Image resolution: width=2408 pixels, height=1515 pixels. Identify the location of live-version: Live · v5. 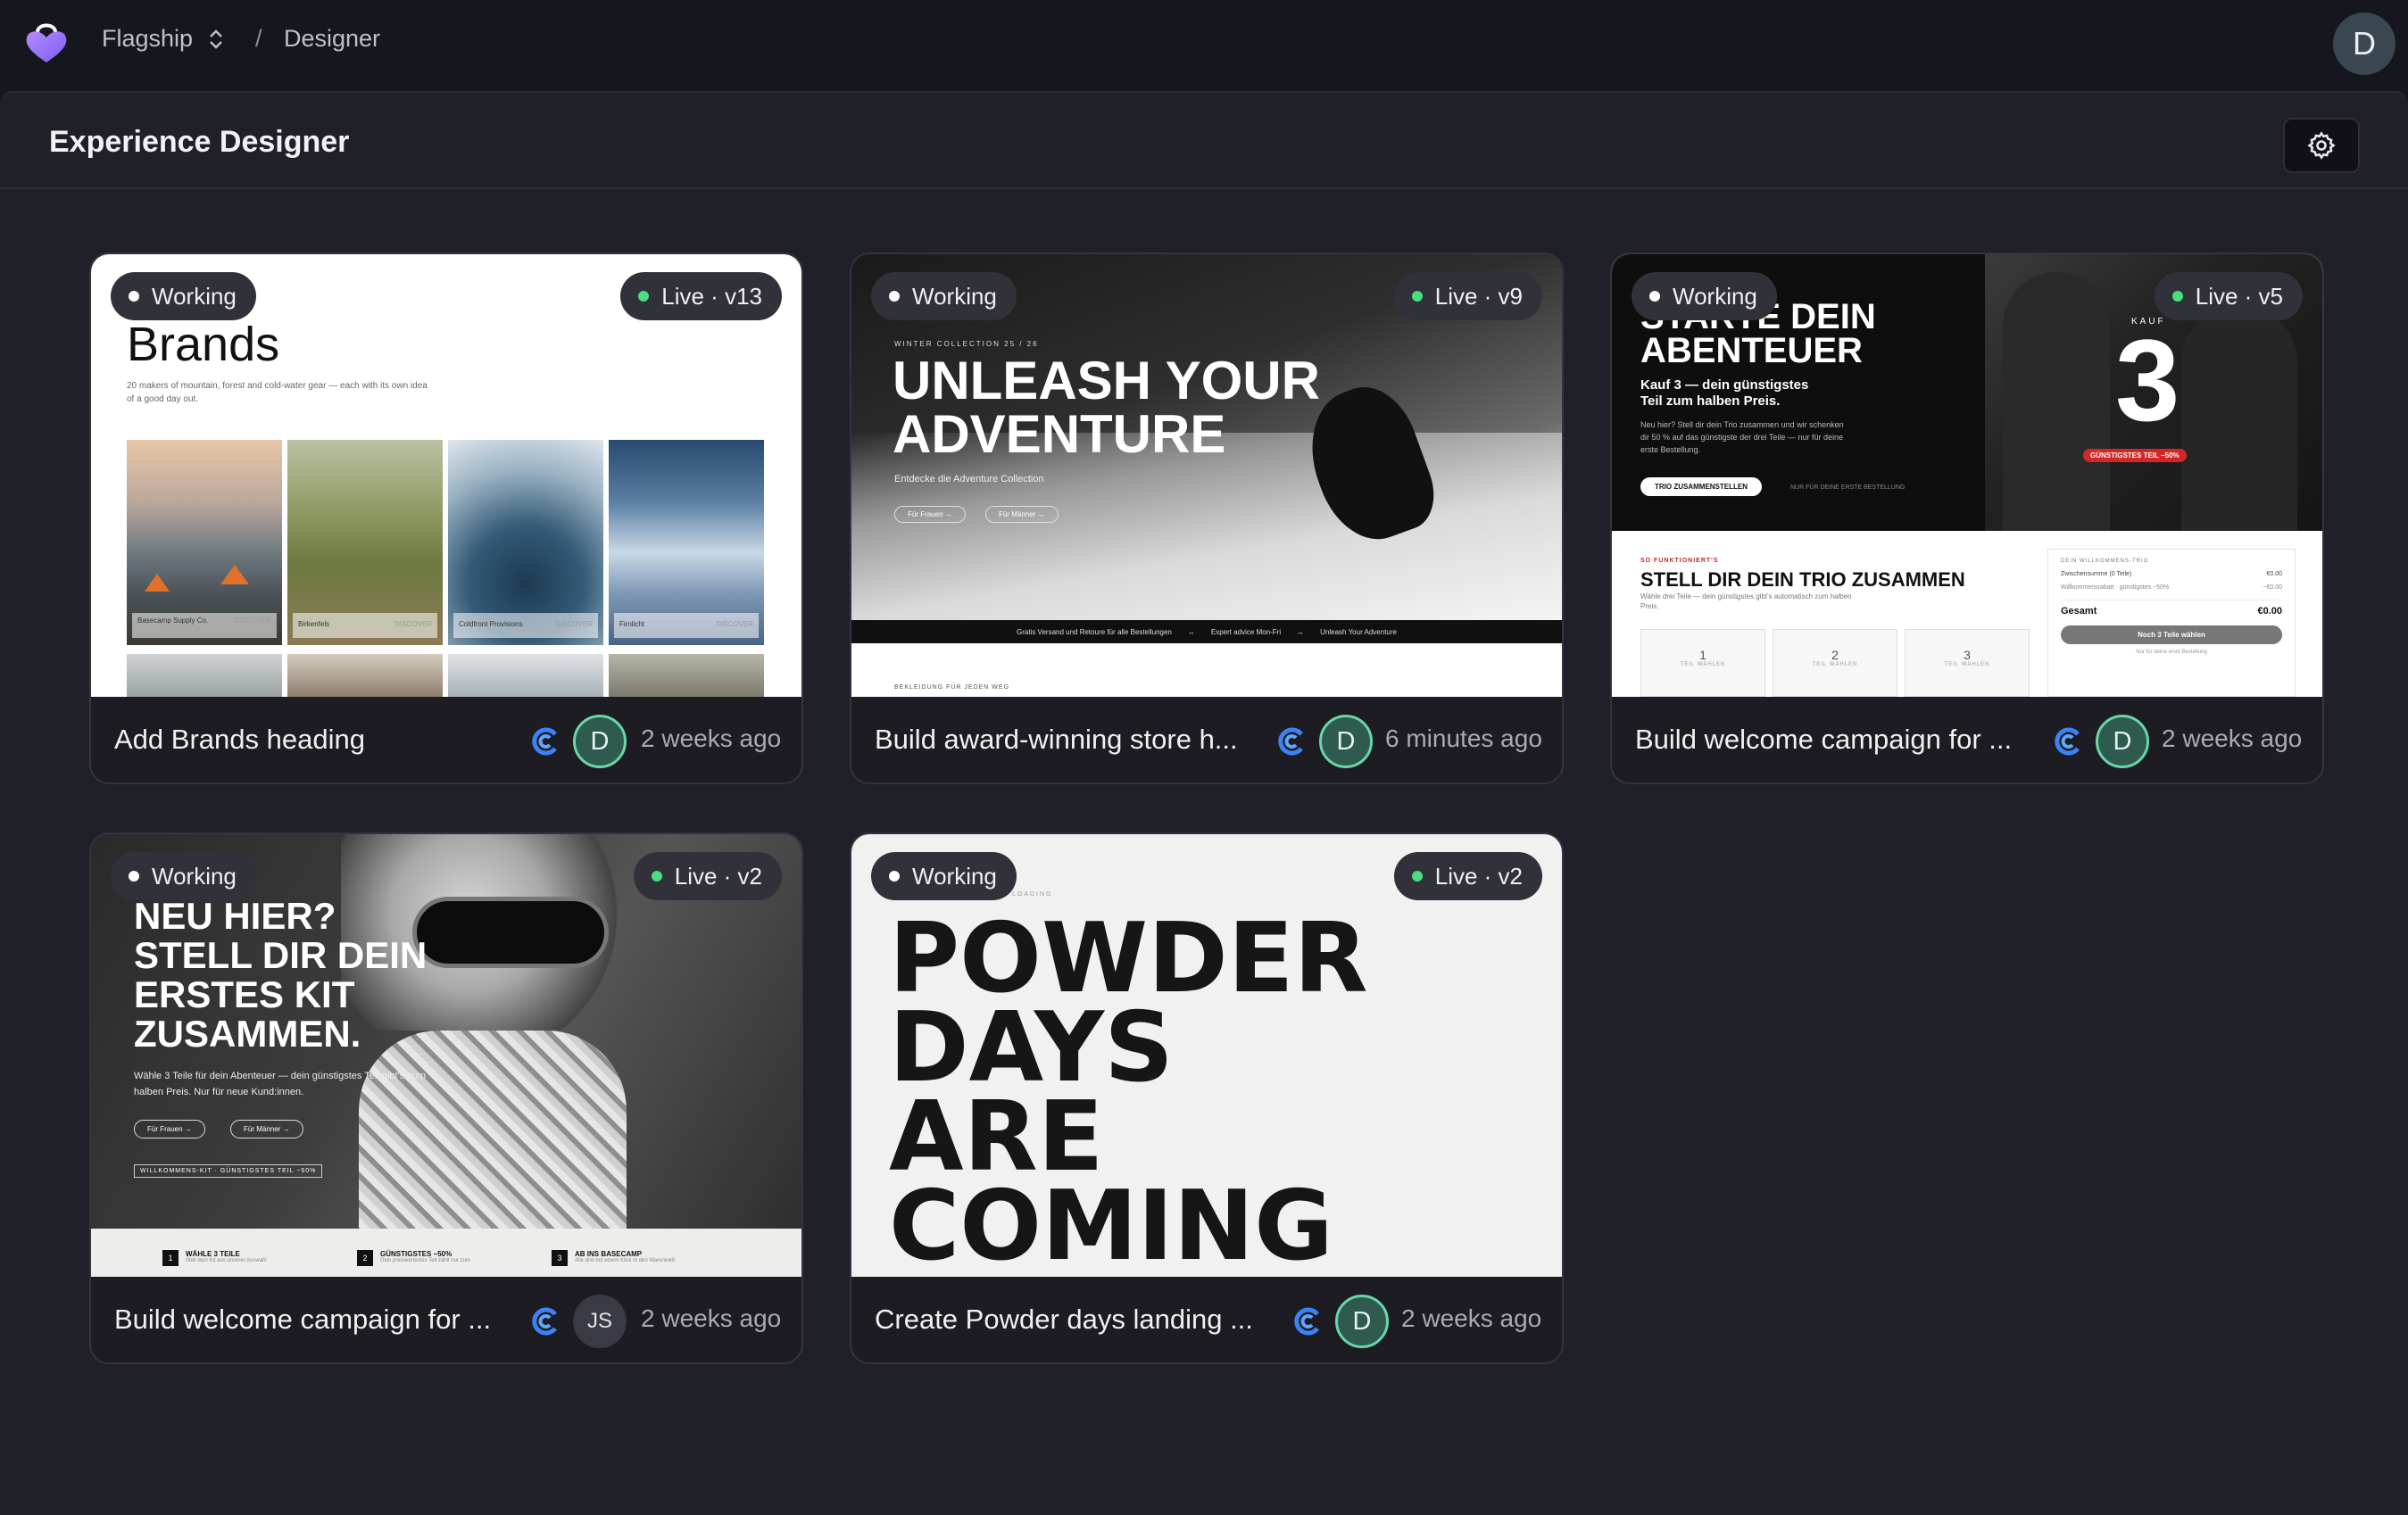
(2239, 296).